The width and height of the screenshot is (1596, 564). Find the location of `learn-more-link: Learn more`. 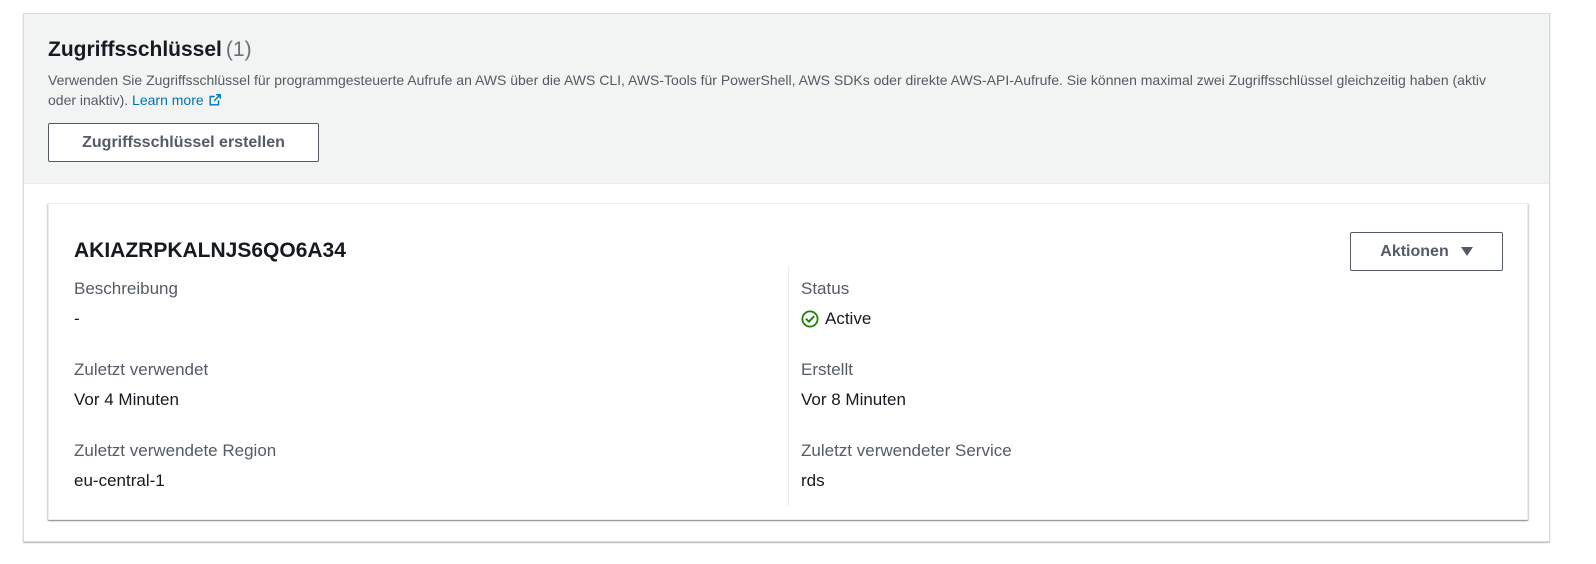

learn-more-link: Learn more is located at coordinates (177, 100).